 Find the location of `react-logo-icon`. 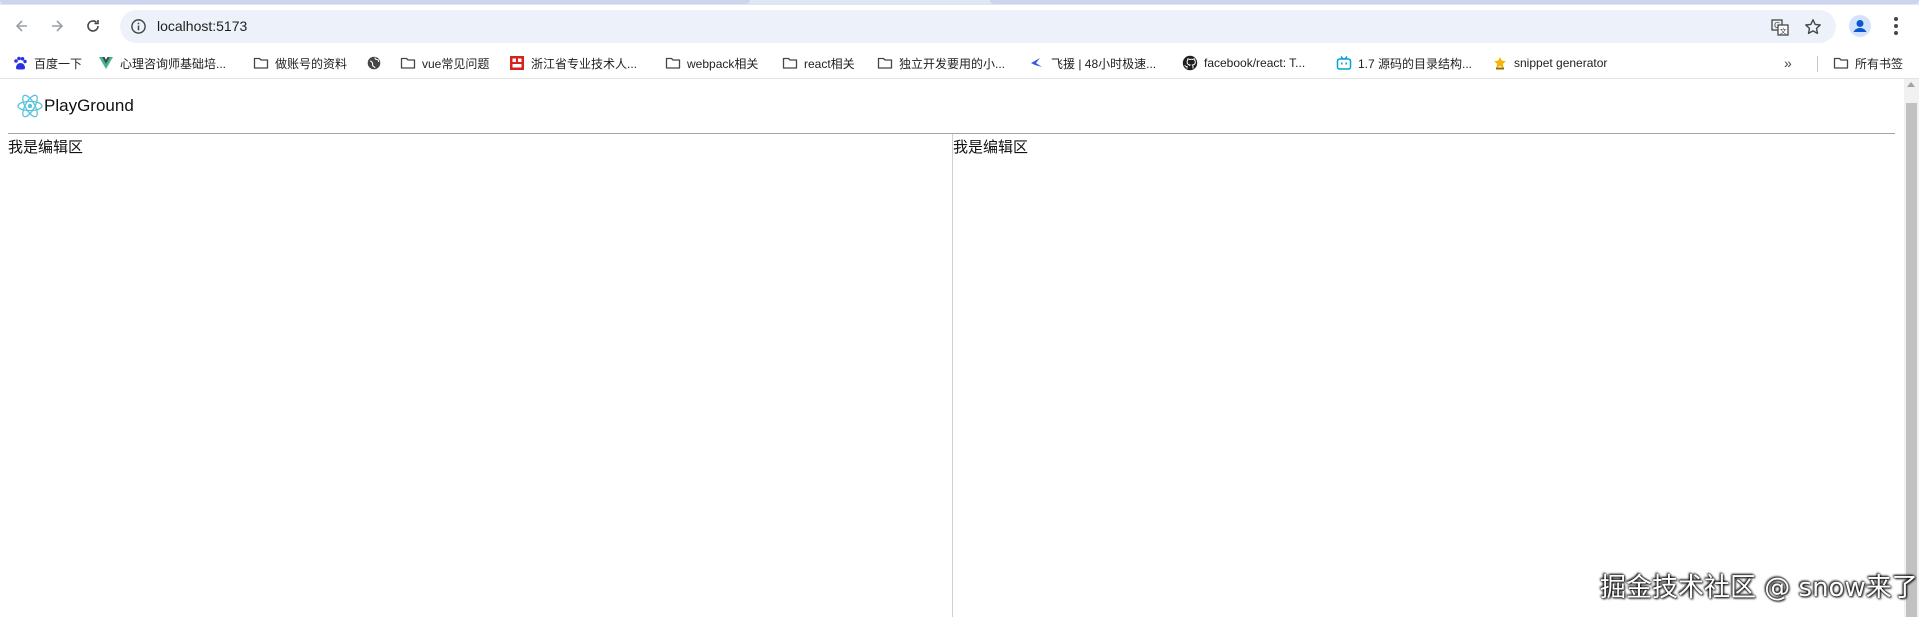

react-logo-icon is located at coordinates (30, 106).